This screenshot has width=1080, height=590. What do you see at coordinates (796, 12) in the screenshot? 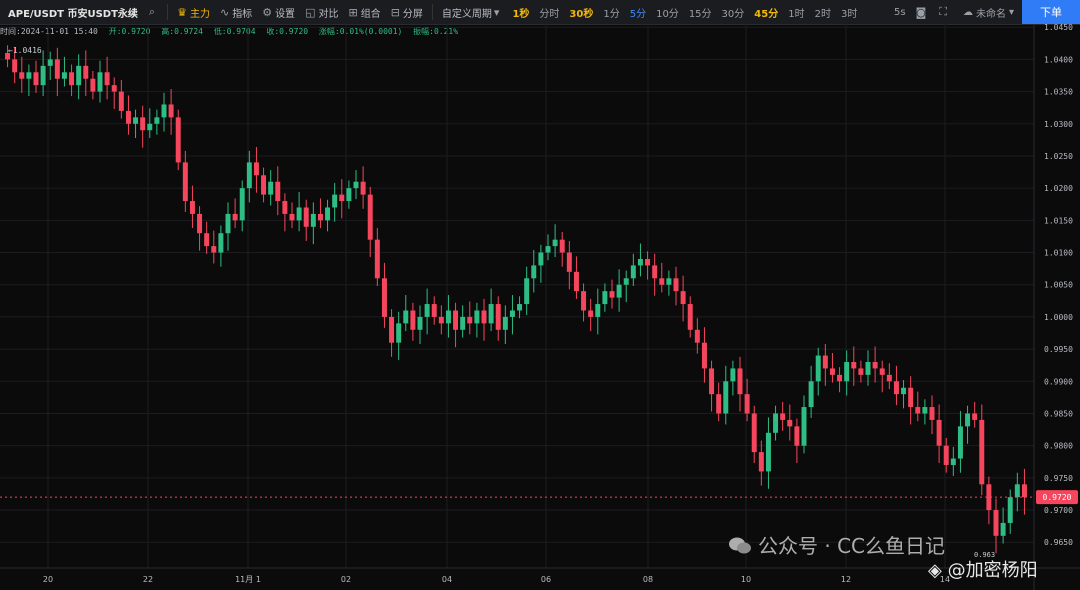
I see `period-9: 1时` at bounding box center [796, 12].